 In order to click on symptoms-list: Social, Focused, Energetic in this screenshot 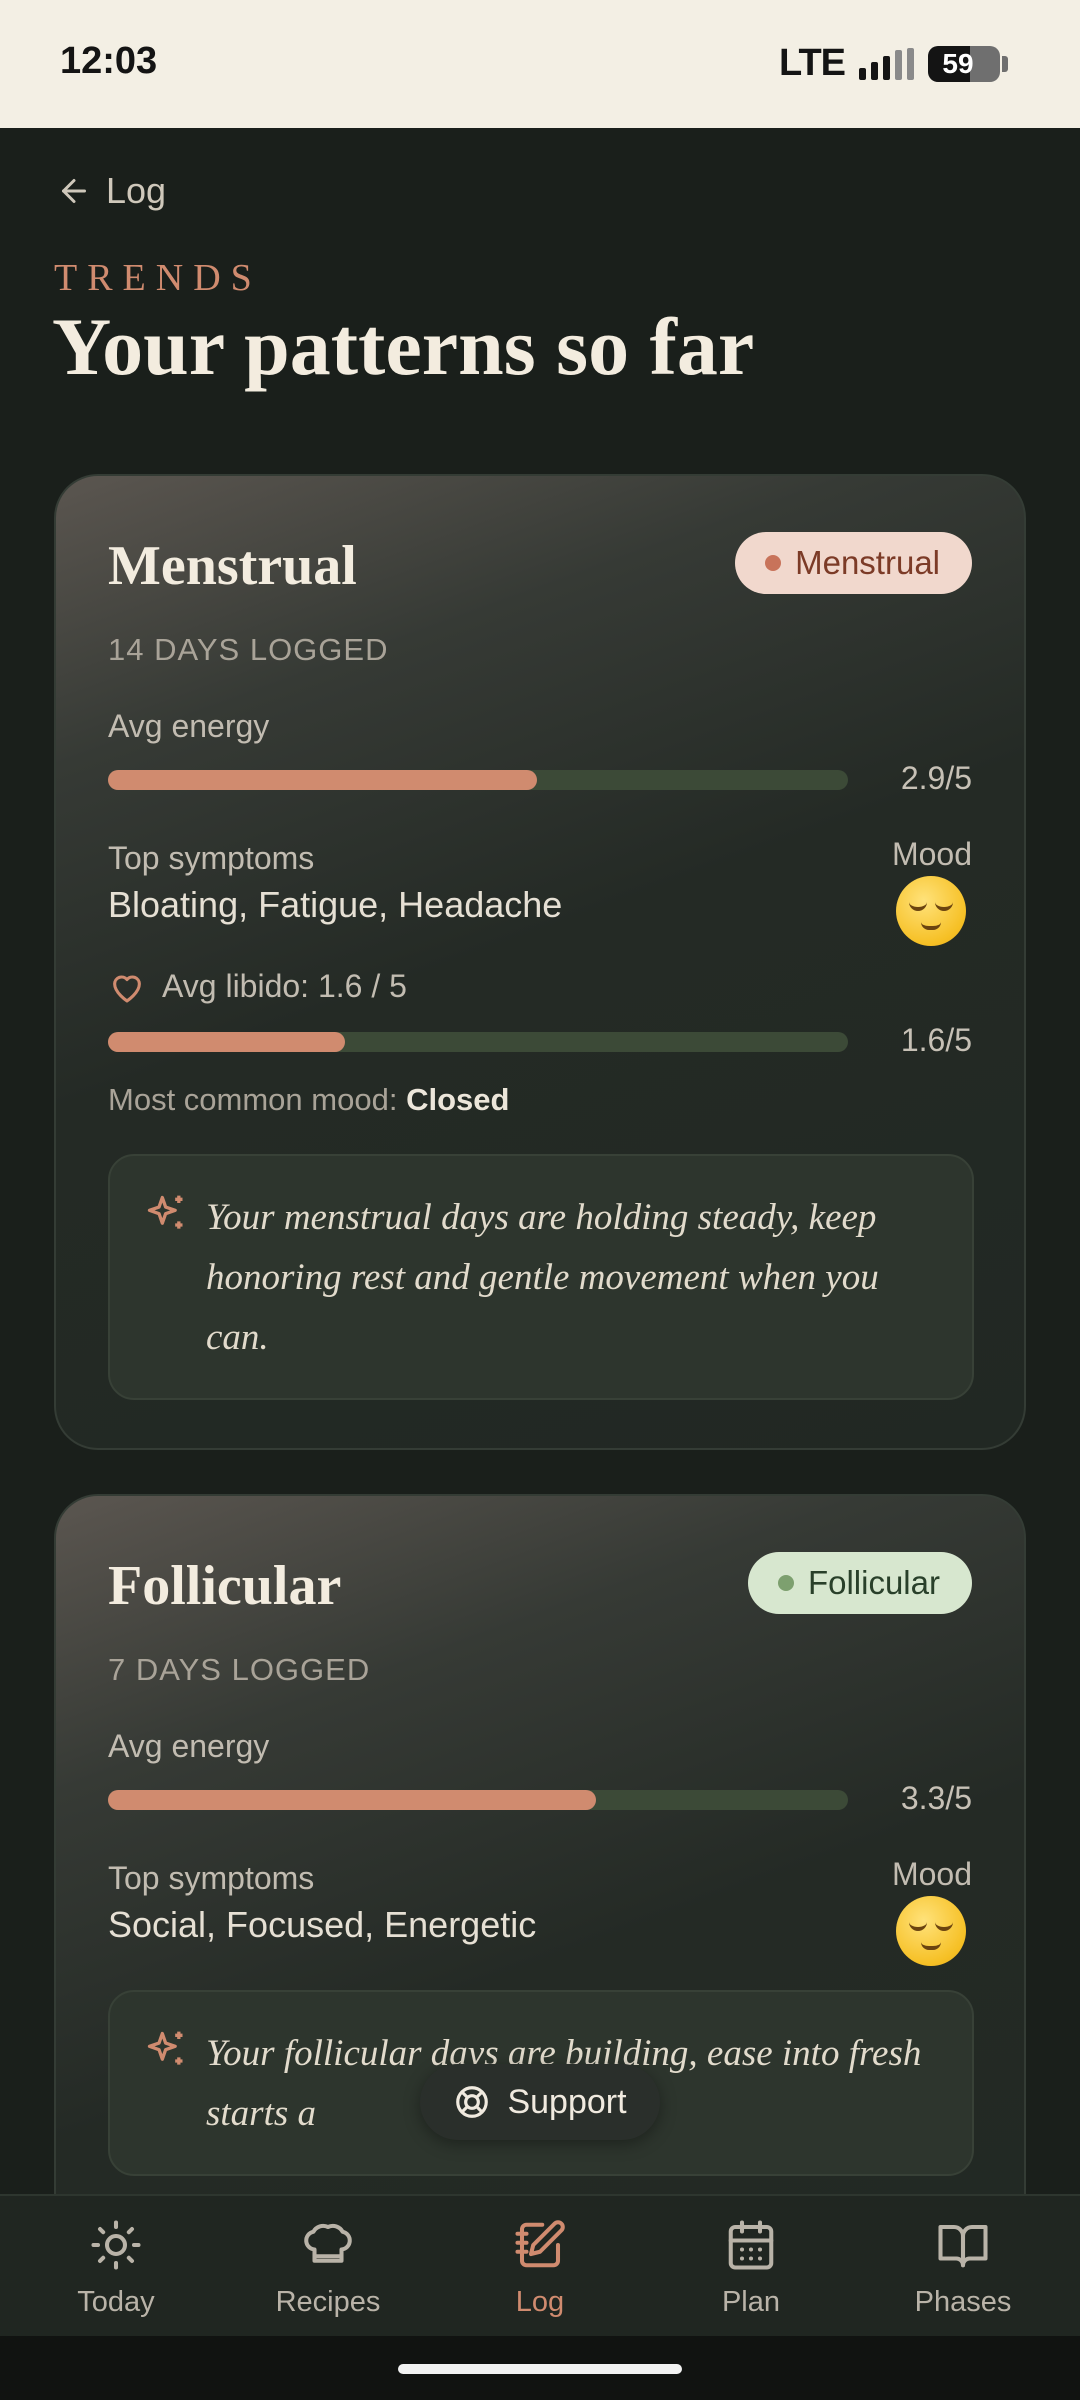, I will do `click(322, 1924)`.